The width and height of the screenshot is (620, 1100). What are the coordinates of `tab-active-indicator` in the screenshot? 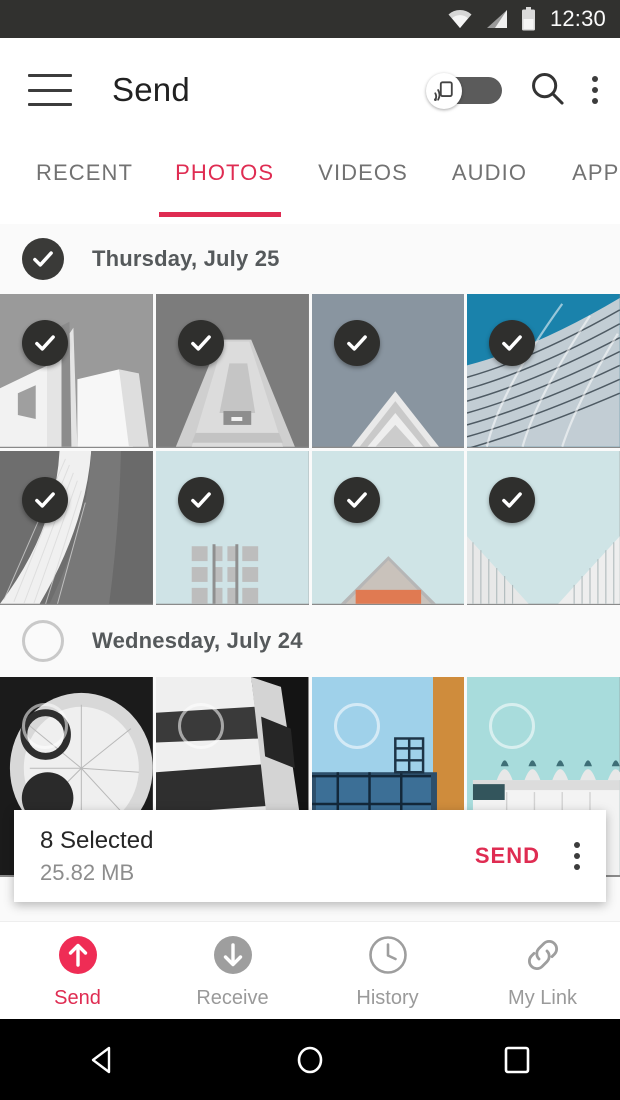 It's located at (220, 214).